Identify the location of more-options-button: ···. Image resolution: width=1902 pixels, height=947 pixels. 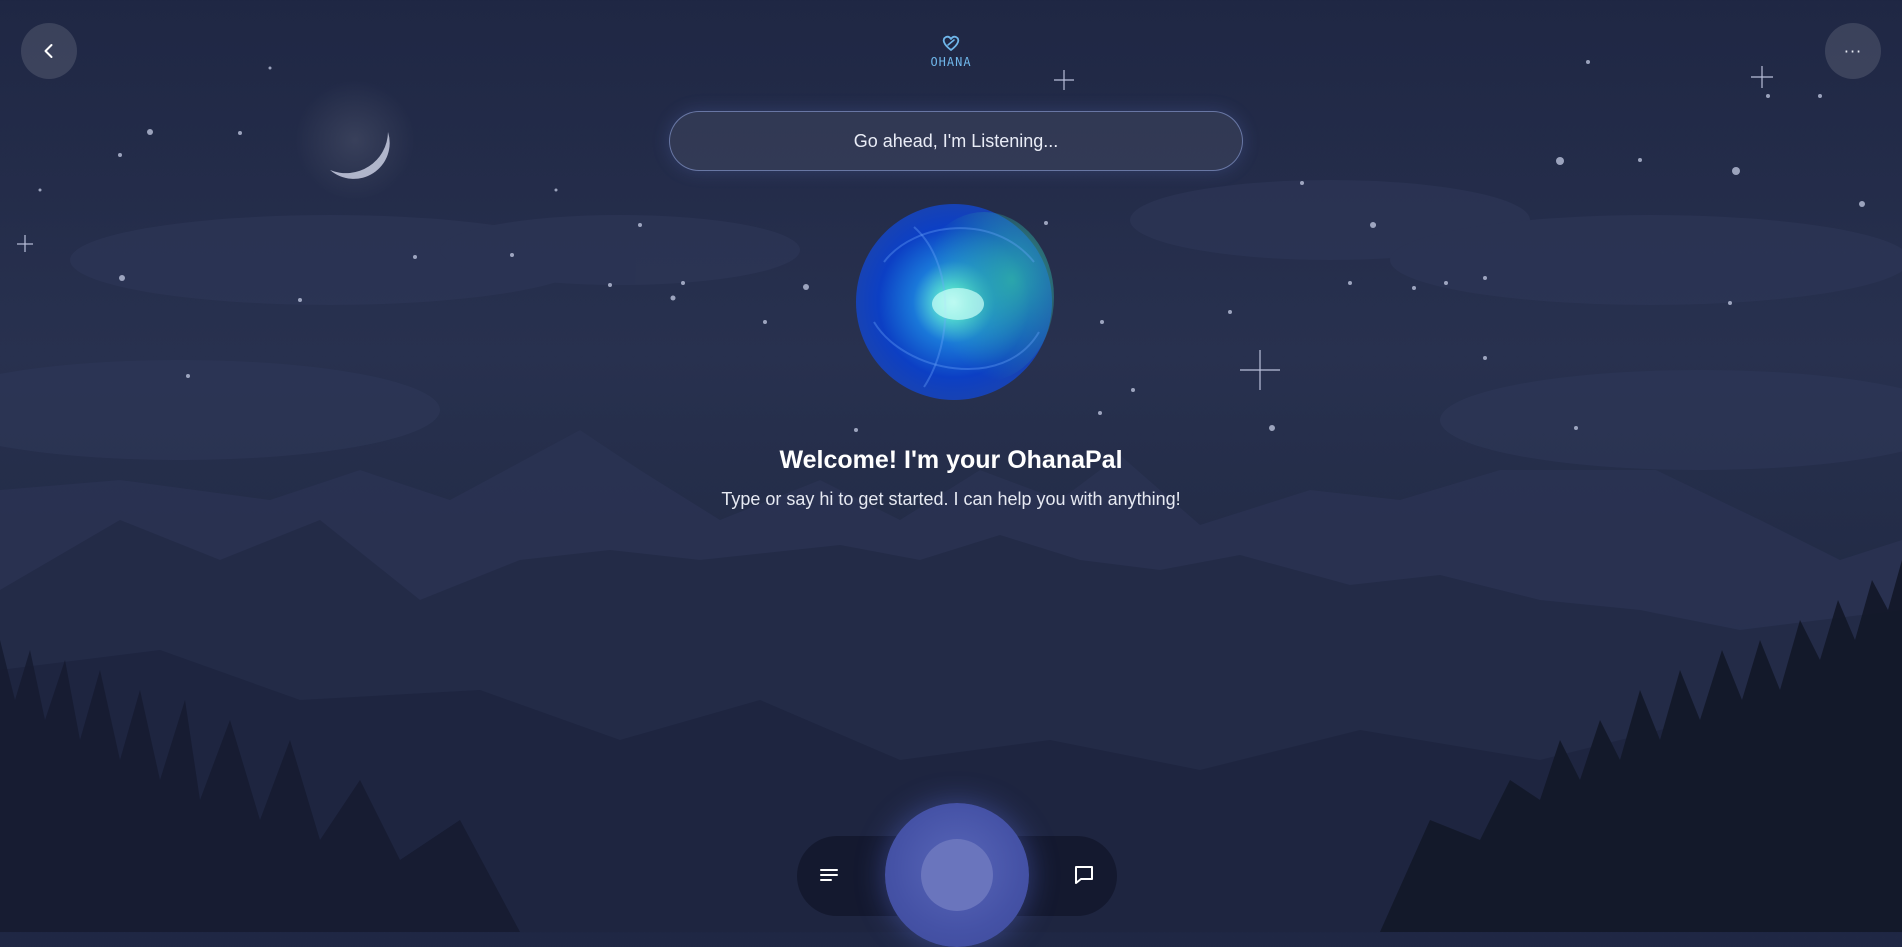
(1853, 51).